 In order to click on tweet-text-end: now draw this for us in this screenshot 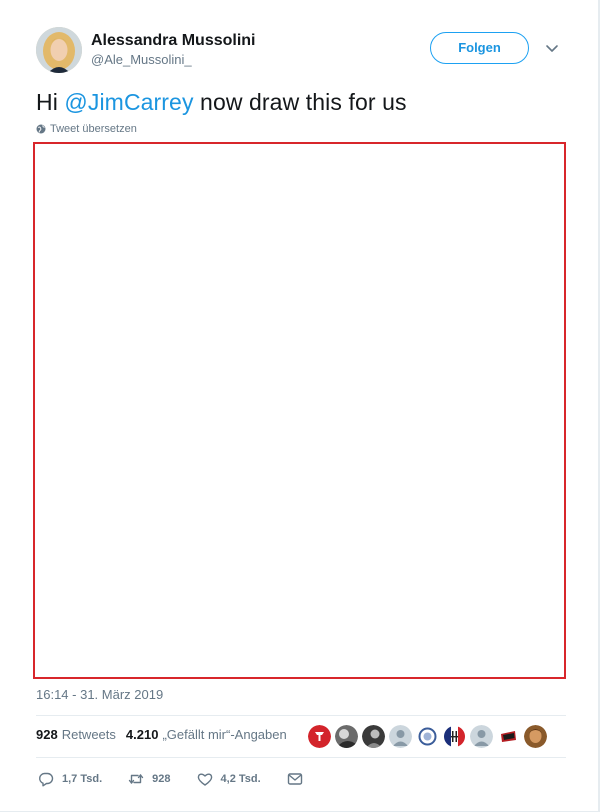, I will do `click(300, 102)`.